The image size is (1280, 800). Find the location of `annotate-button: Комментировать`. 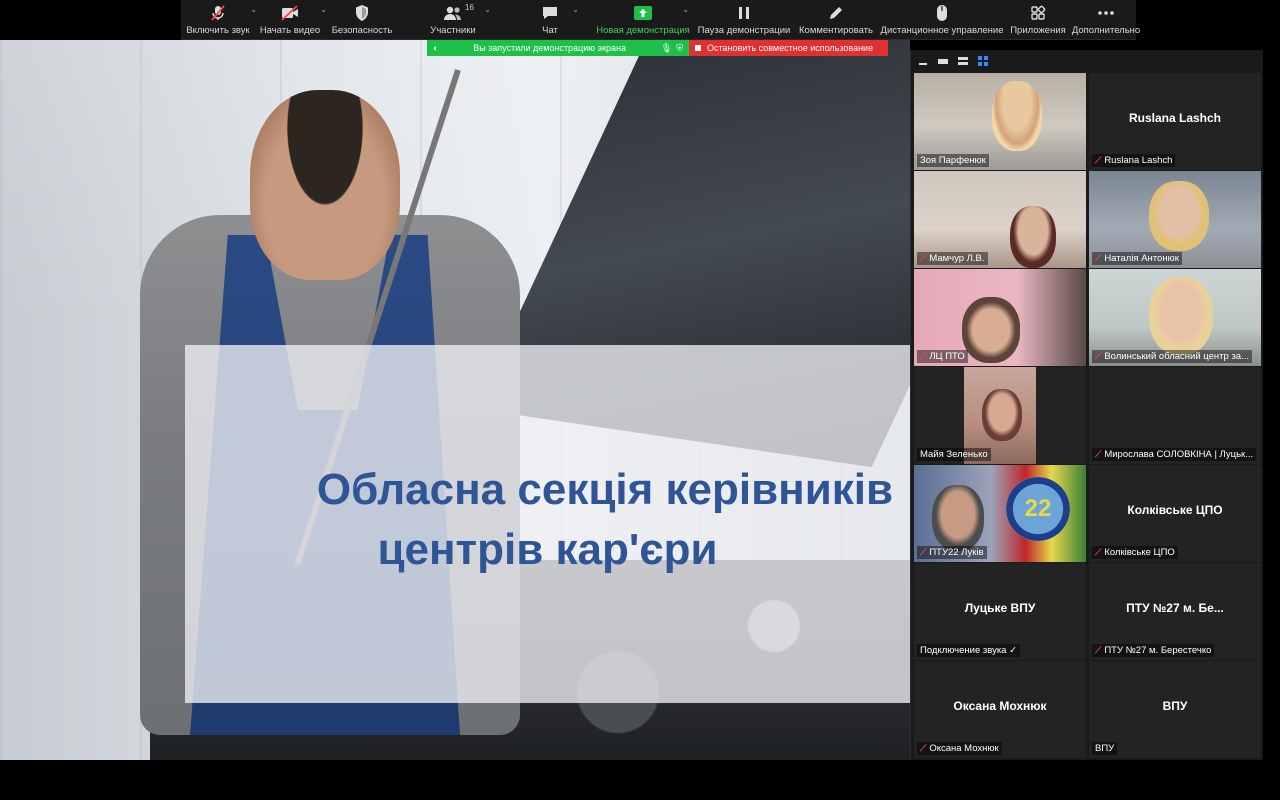

annotate-button: Комментировать is located at coordinates (836, 19).